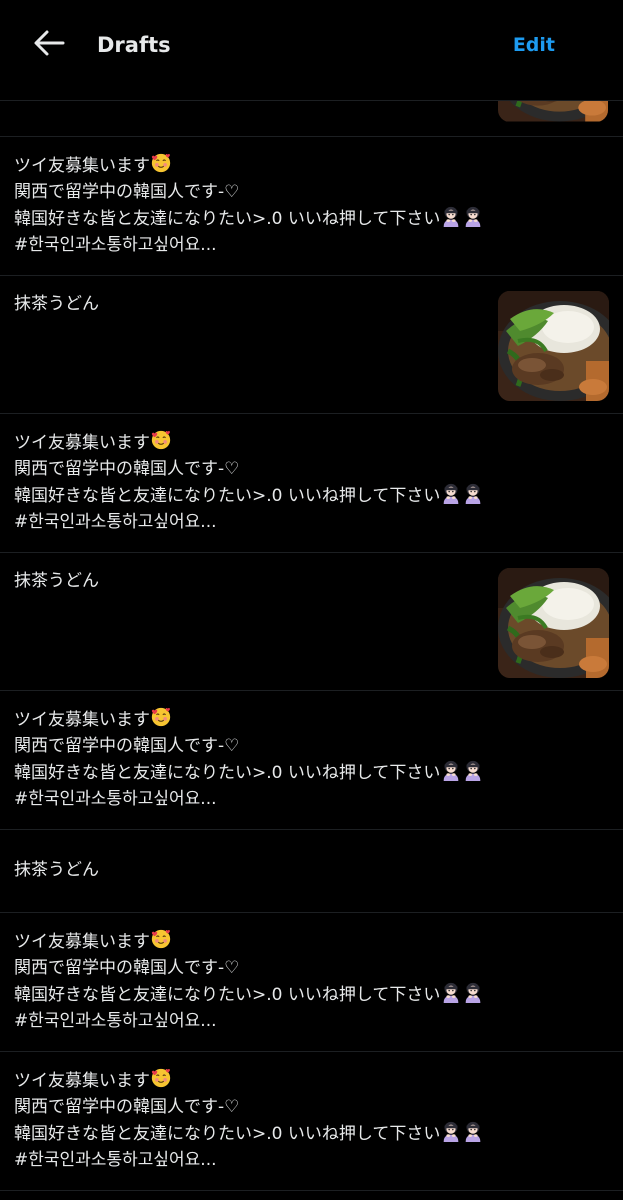 The width and height of the screenshot is (623, 1200). I want to click on back-button, so click(49, 45).